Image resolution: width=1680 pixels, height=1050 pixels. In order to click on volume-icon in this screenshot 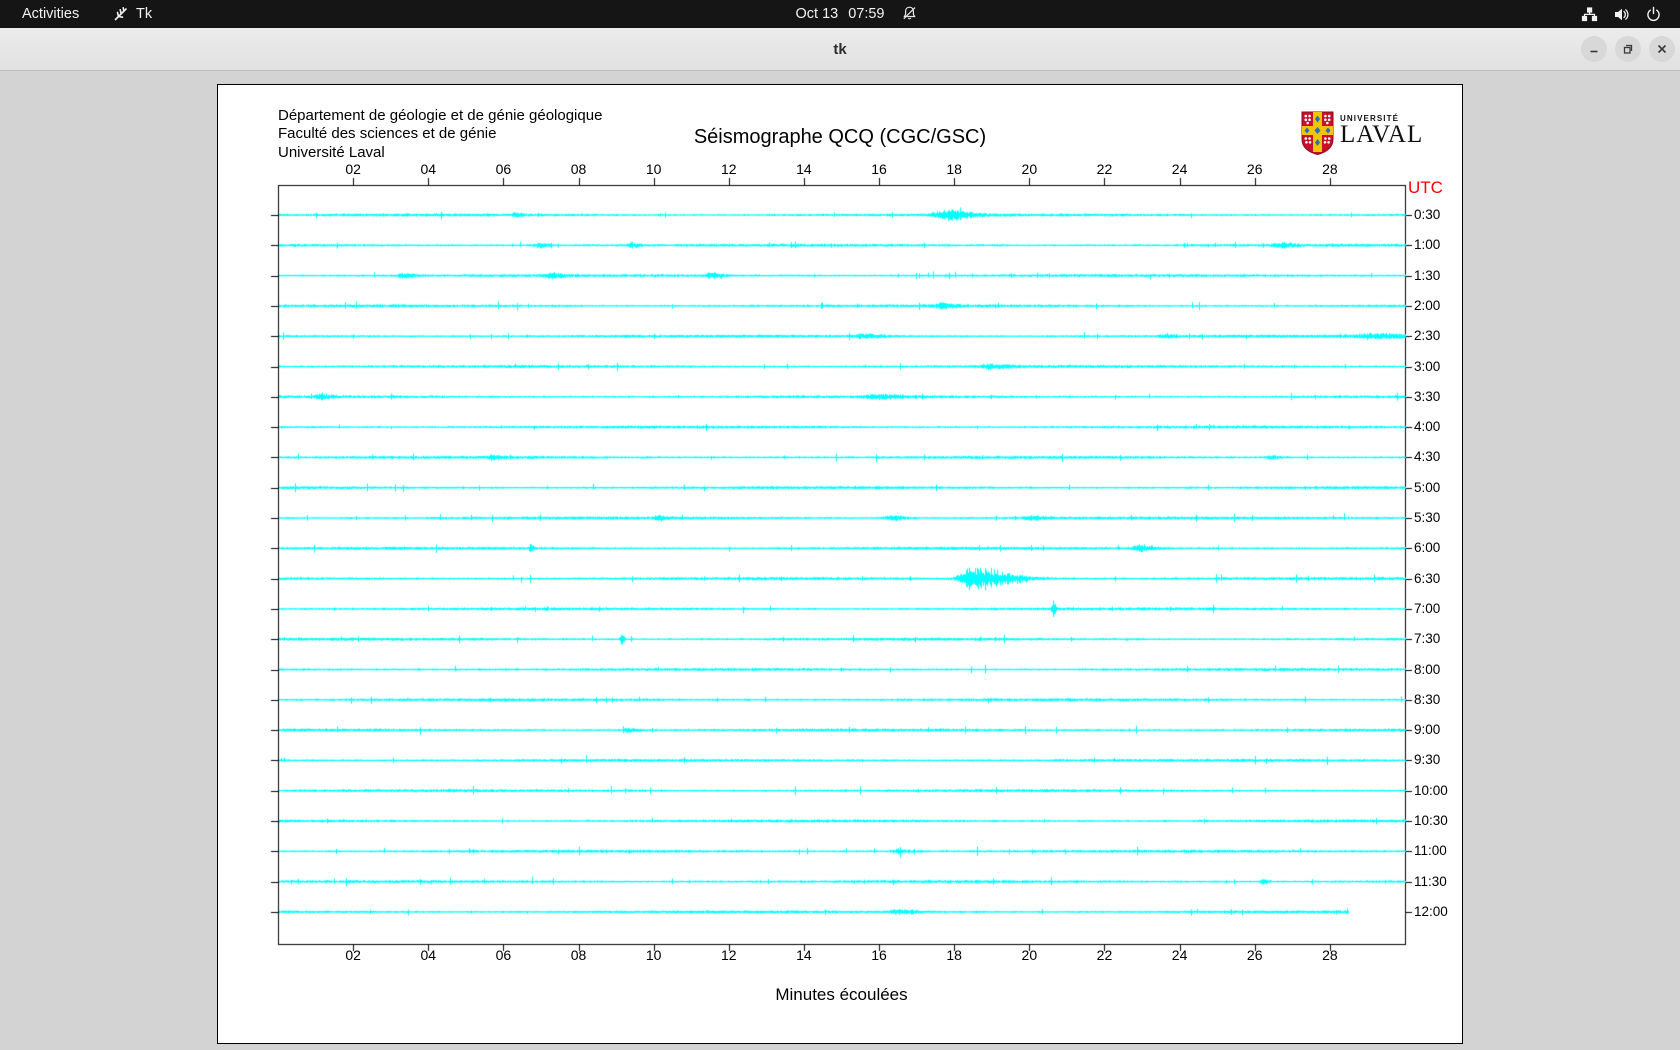, I will do `click(1621, 14)`.